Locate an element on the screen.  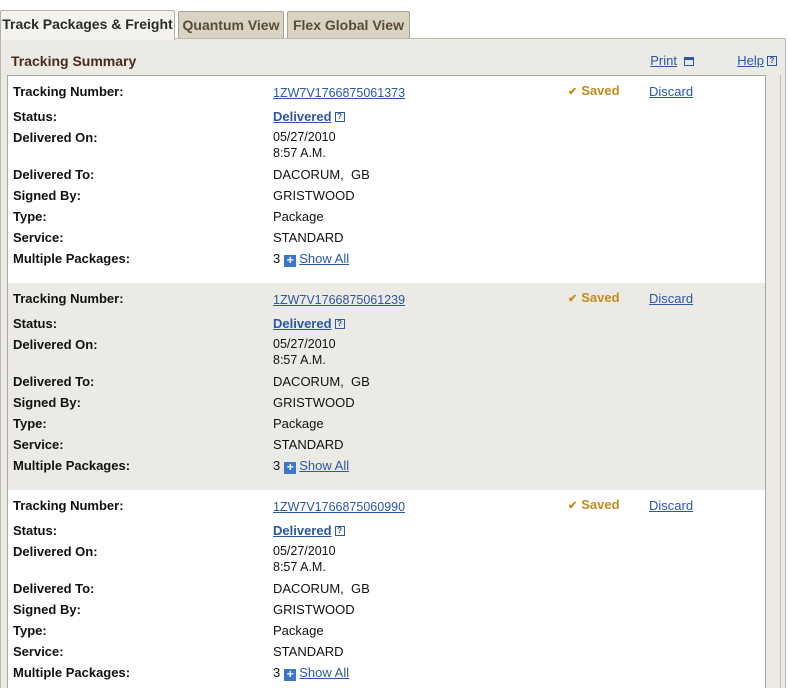
help-link-wrap: Help? is located at coordinates (757, 60).